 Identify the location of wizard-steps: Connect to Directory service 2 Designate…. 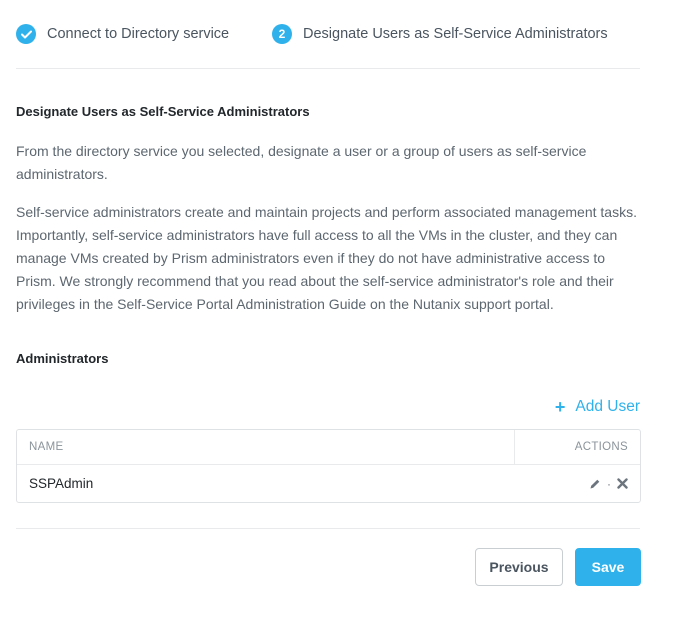
(328, 34).